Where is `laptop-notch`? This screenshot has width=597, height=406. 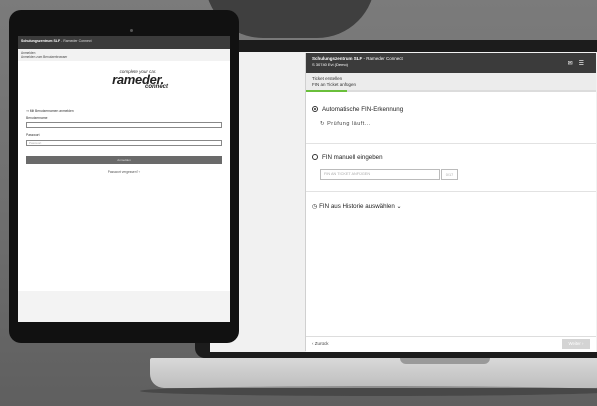
laptop-notch is located at coordinates (445, 361).